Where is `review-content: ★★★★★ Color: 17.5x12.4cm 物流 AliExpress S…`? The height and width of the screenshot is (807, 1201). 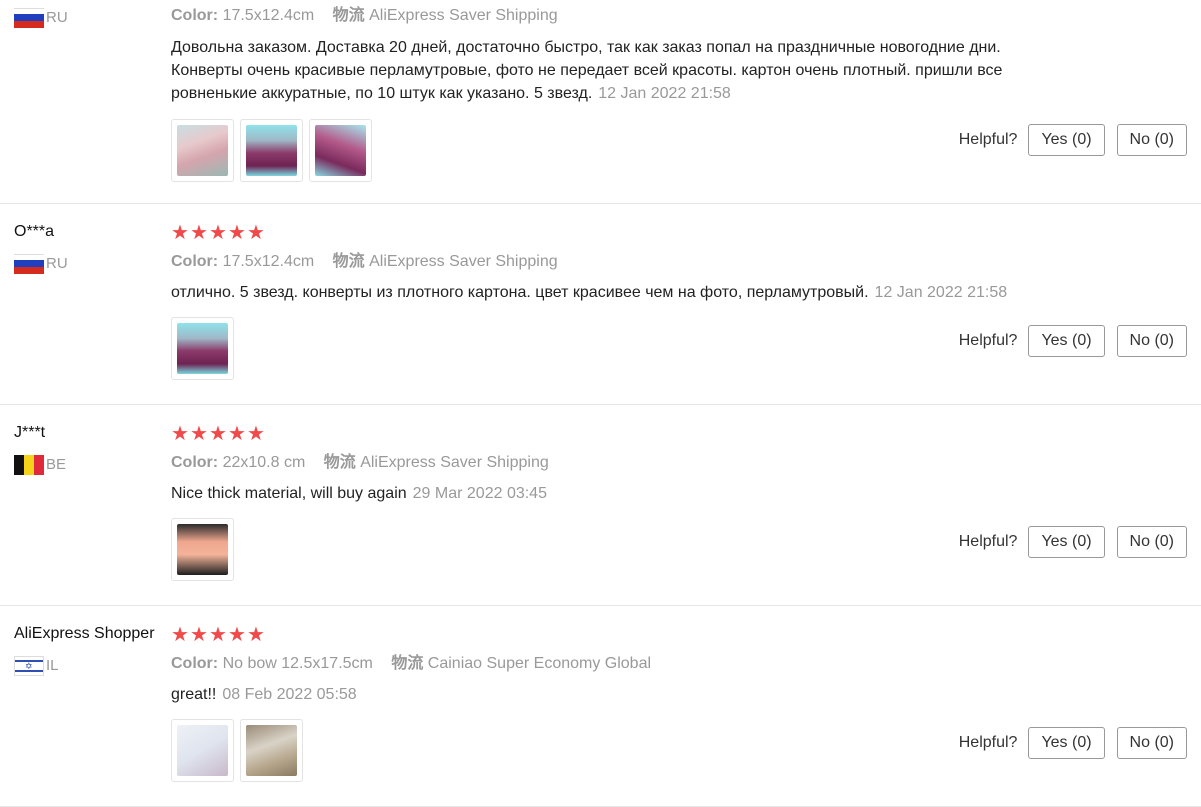 review-content: ★★★★★ Color: 17.5x12.4cm 物流 AliExpress S… is located at coordinates (631, 301).